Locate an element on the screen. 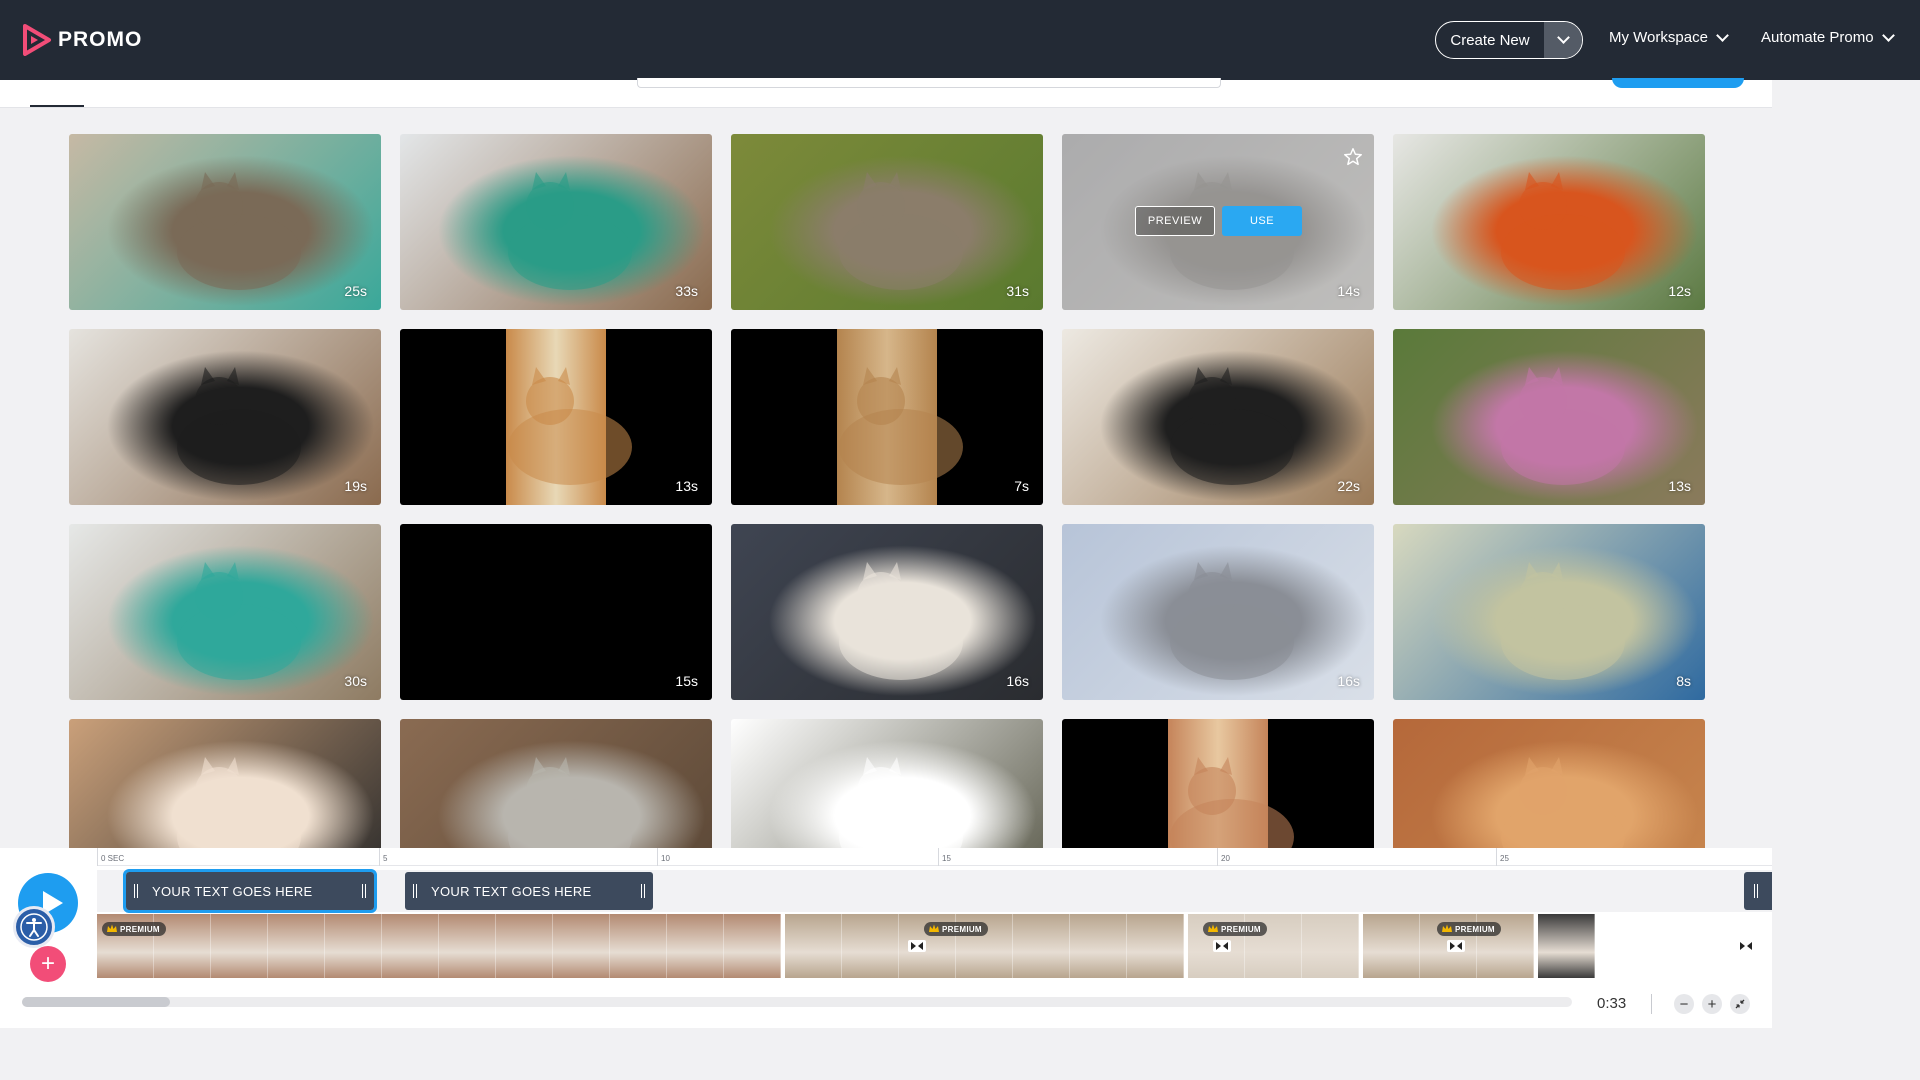 The height and width of the screenshot is (1080, 1920). create-new-split-button: Create New is located at coordinates (1509, 40).